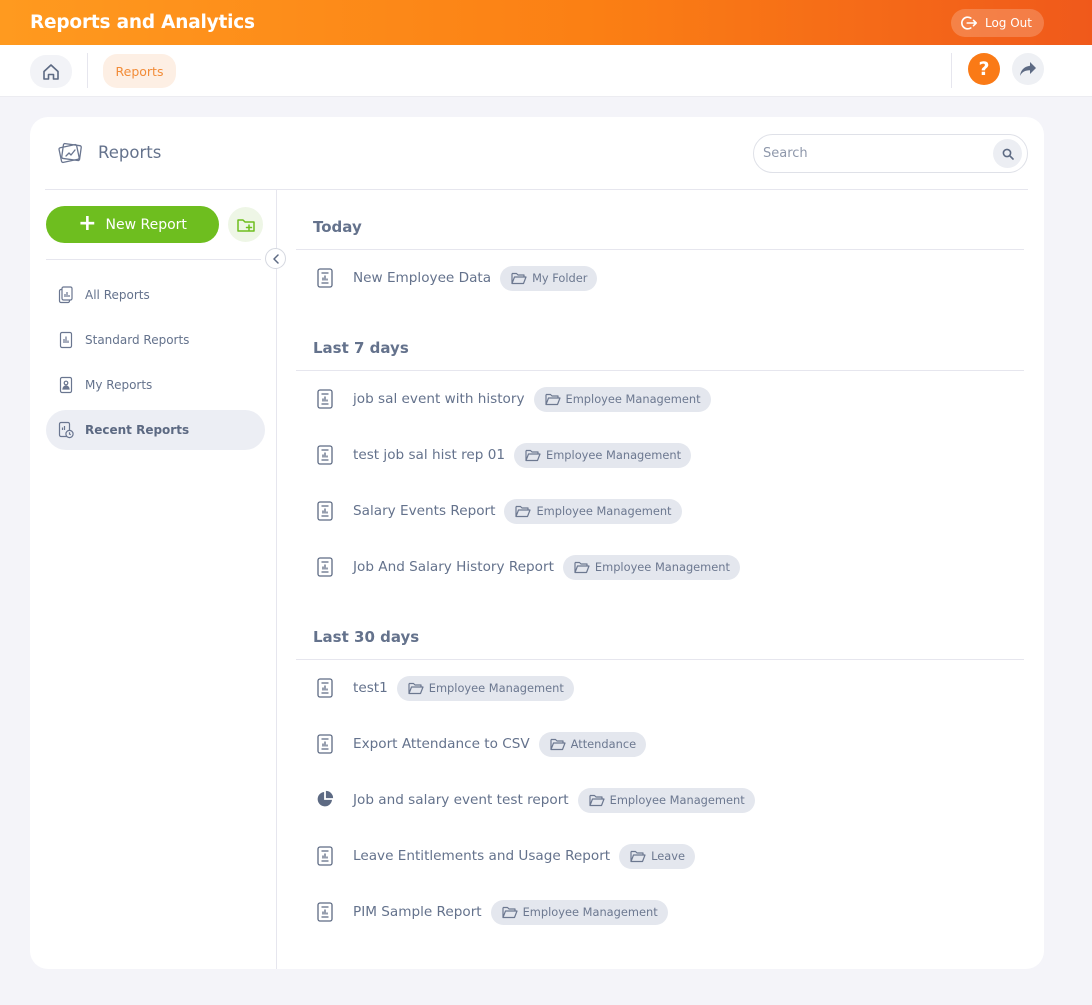 The image size is (1092, 1005). Describe the element at coordinates (70, 153) in the screenshot. I see `reports-icon` at that location.